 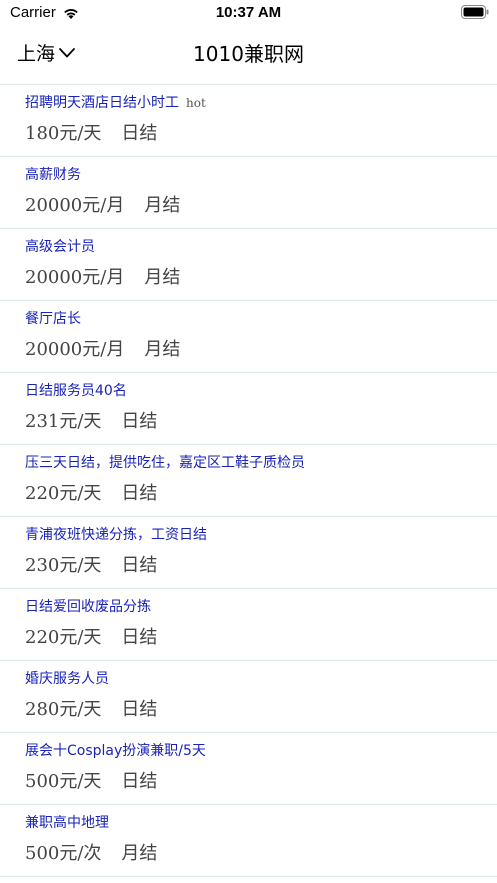 I want to click on job-title: 高级会计员, so click(x=60, y=246).